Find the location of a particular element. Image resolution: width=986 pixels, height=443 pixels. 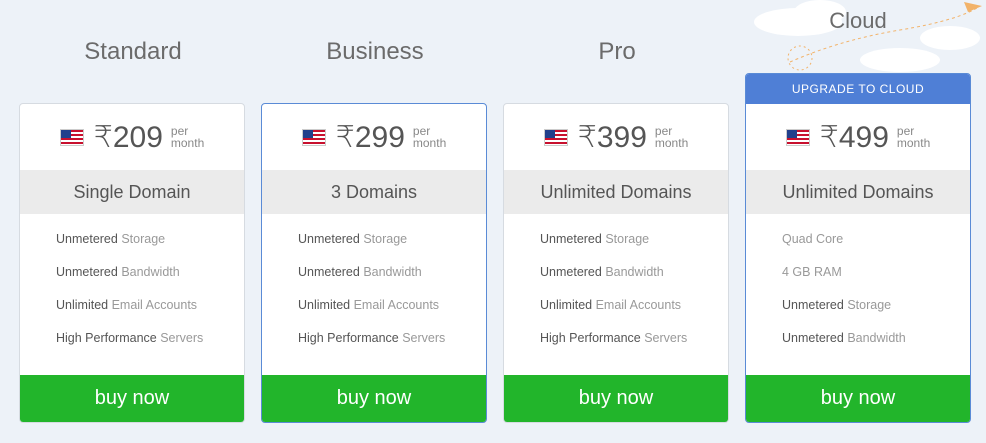

plan-title-standard: Standard is located at coordinates (133, 51).